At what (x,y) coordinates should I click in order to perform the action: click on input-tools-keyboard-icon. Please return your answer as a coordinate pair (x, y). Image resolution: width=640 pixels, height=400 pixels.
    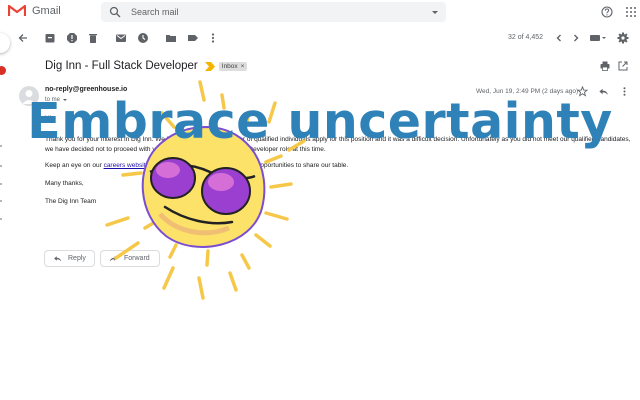
    Looking at the image, I should click on (598, 38).